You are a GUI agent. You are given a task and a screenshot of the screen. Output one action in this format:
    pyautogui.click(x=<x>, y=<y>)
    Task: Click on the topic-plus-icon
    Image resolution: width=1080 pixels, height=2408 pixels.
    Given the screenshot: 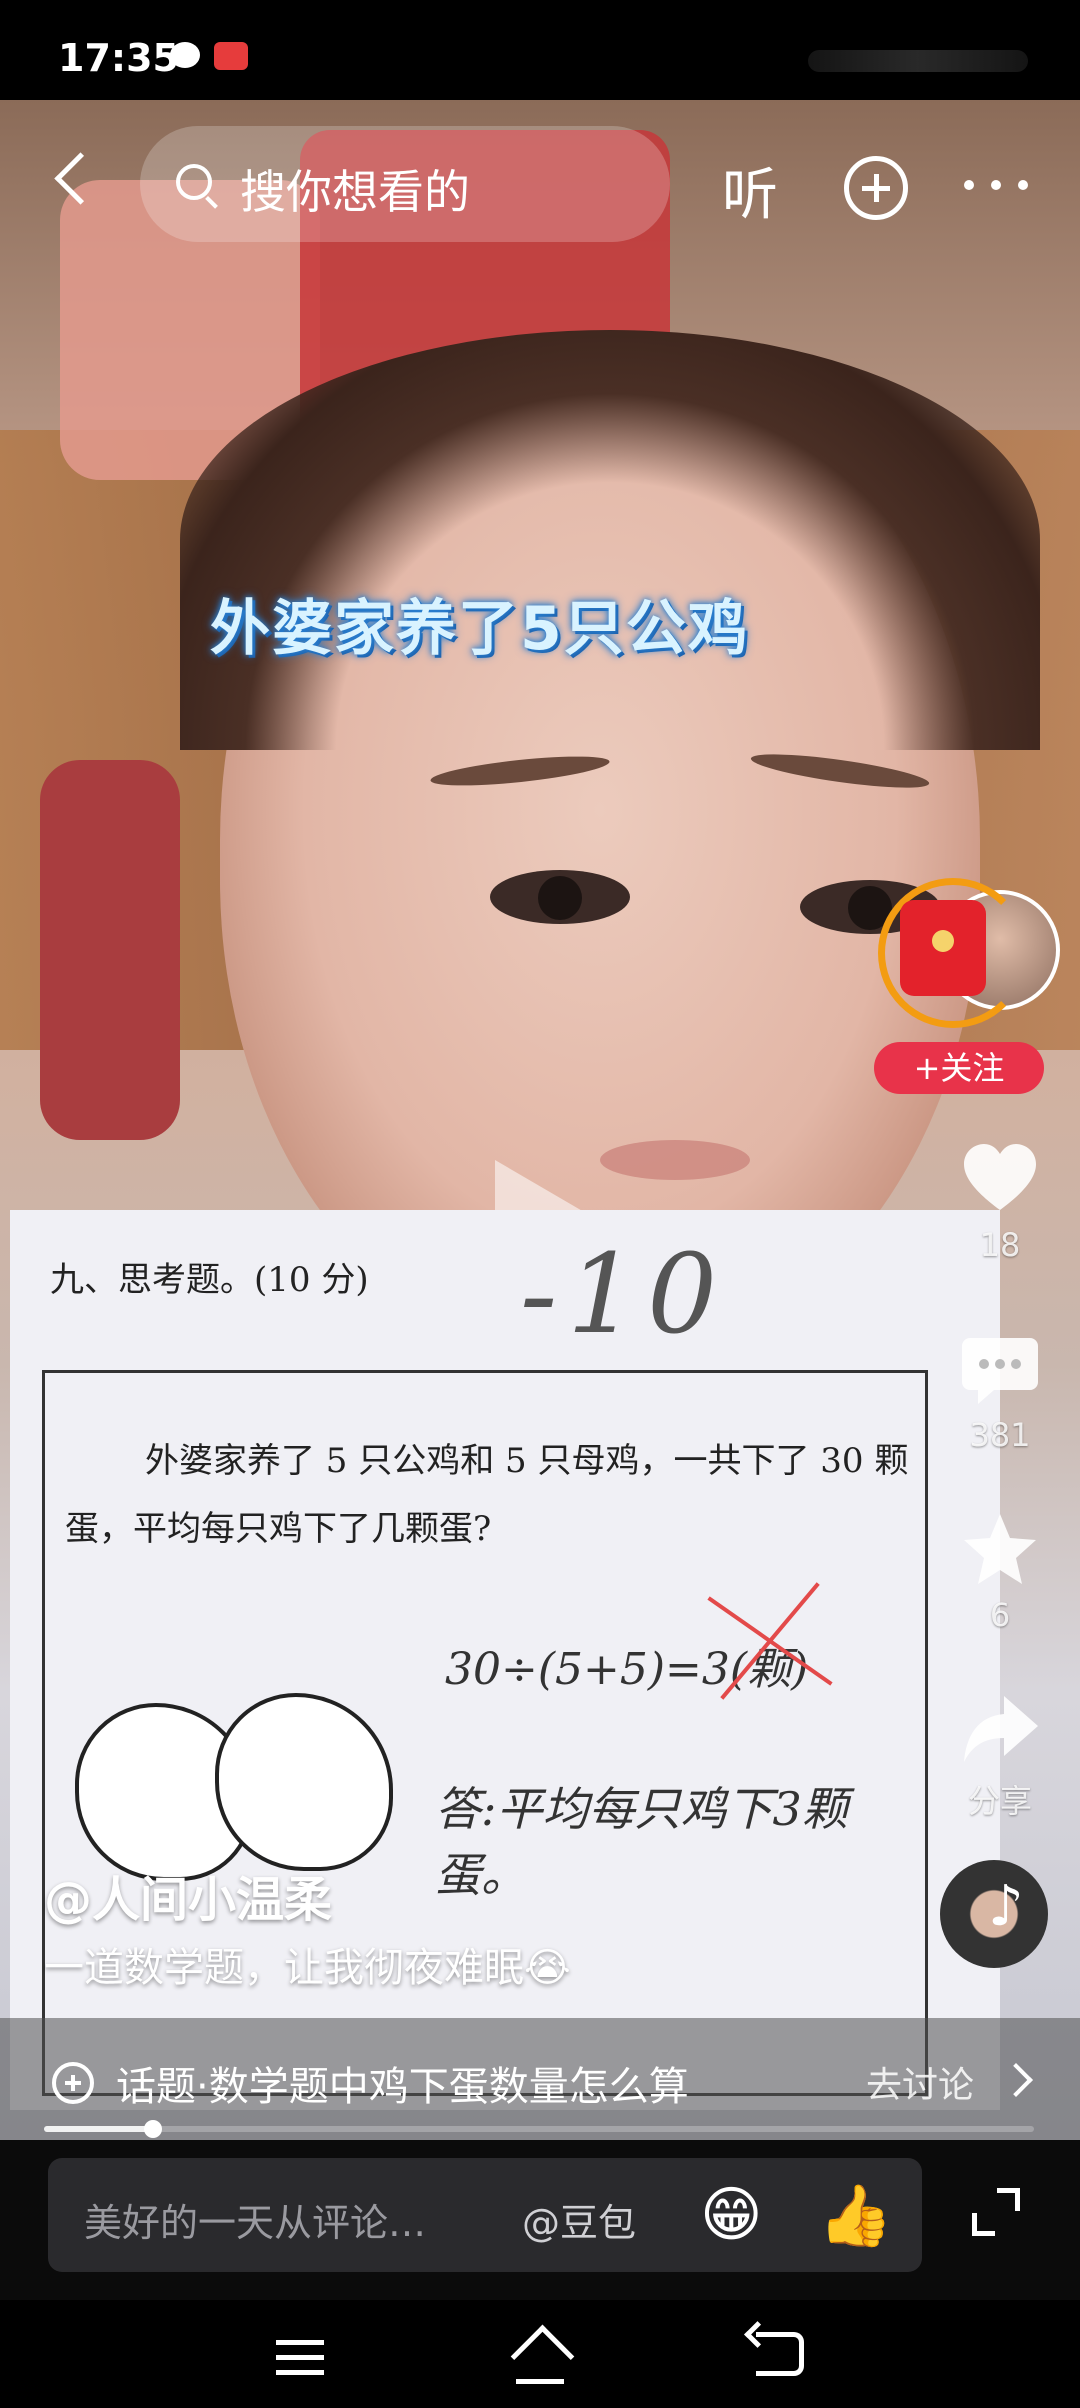 What is the action you would take?
    pyautogui.click(x=73, y=2083)
    